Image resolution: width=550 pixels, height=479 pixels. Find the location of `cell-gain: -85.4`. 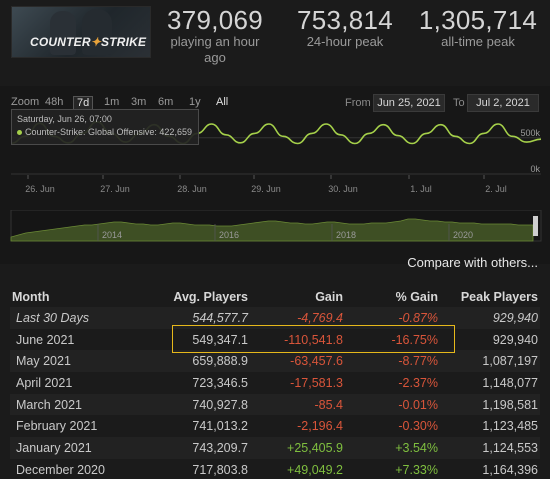

cell-gain: -85.4 is located at coordinates (297, 404).